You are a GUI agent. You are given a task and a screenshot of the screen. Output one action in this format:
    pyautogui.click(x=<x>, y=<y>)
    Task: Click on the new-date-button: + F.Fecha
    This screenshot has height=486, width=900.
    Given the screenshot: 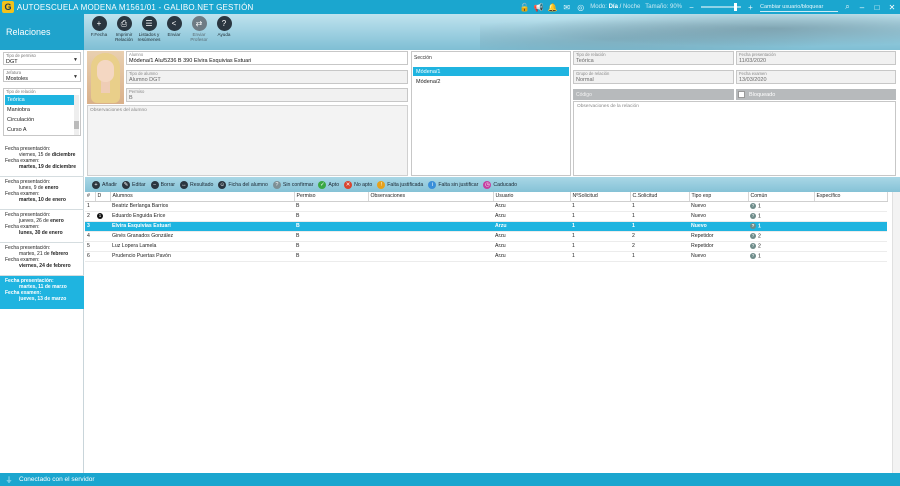 What is the action you would take?
    pyautogui.click(x=99, y=29)
    